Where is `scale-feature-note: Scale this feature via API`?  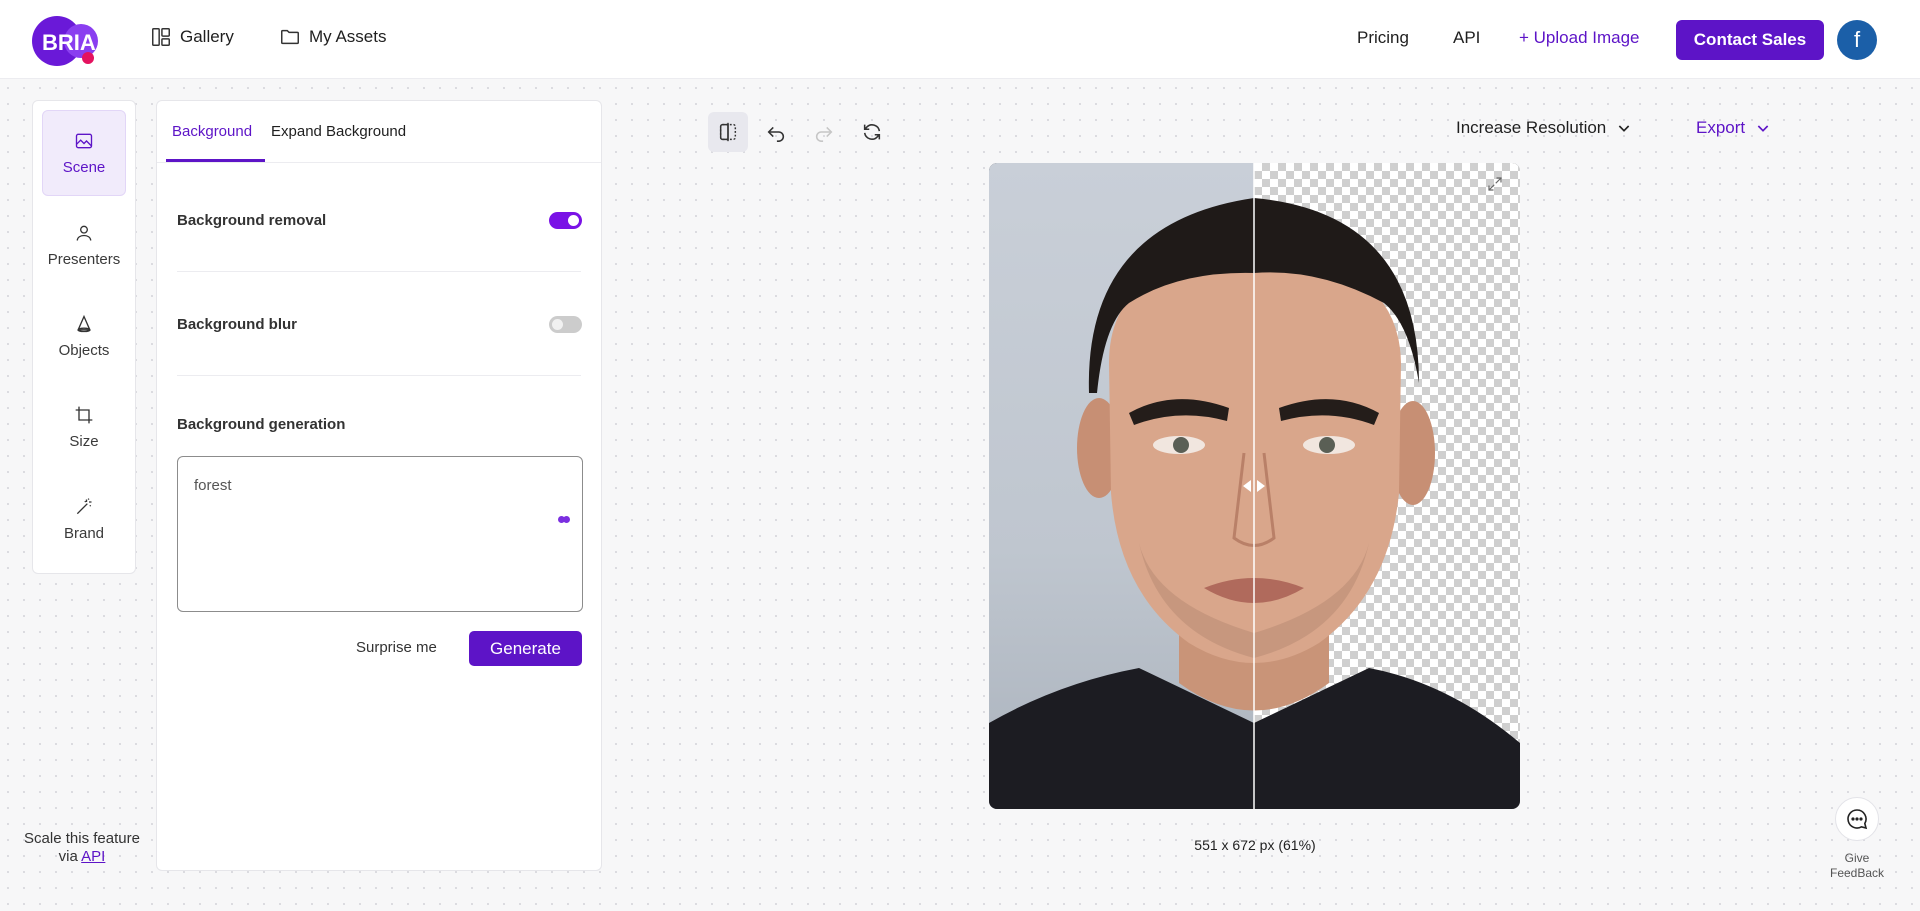 scale-feature-note: Scale this feature via API is located at coordinates (82, 848).